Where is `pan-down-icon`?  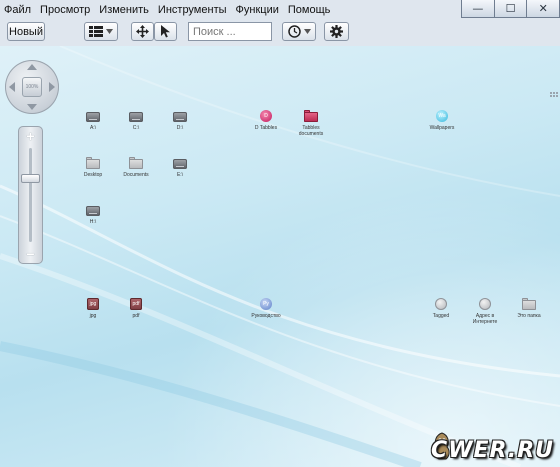 pan-down-icon is located at coordinates (32, 107).